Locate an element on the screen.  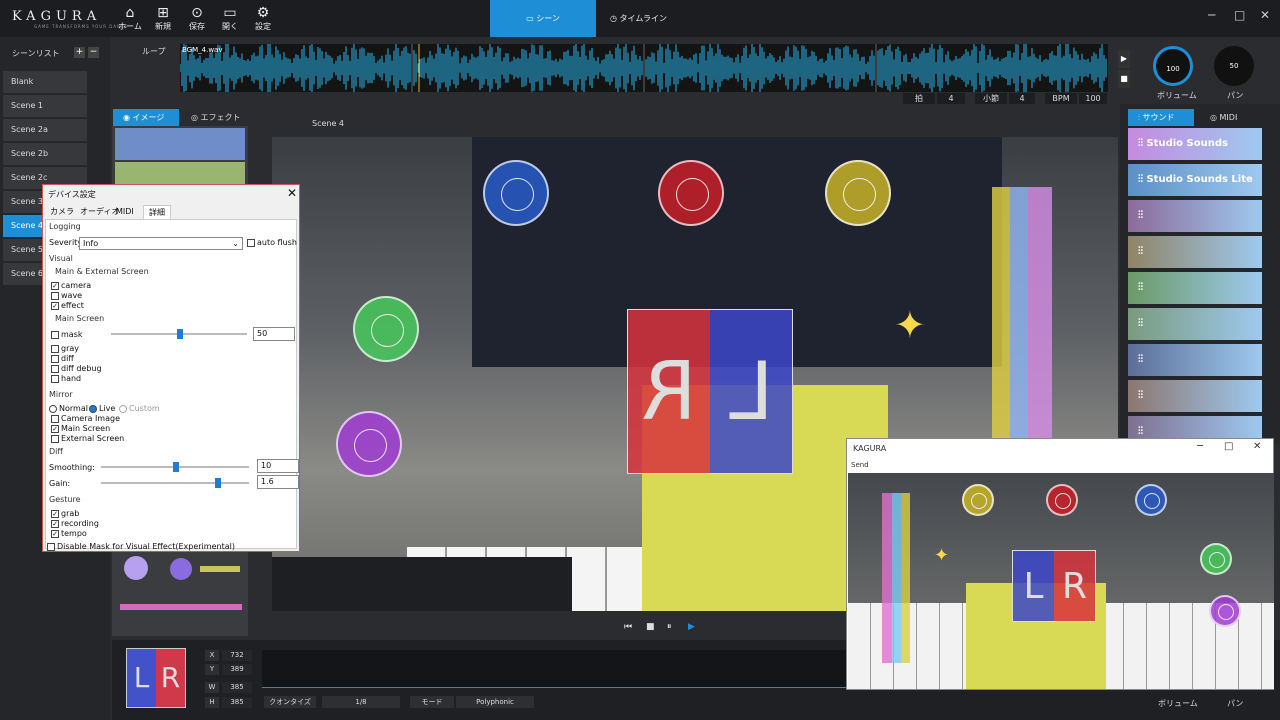
normal-radio: Normal is located at coordinates (68, 408).